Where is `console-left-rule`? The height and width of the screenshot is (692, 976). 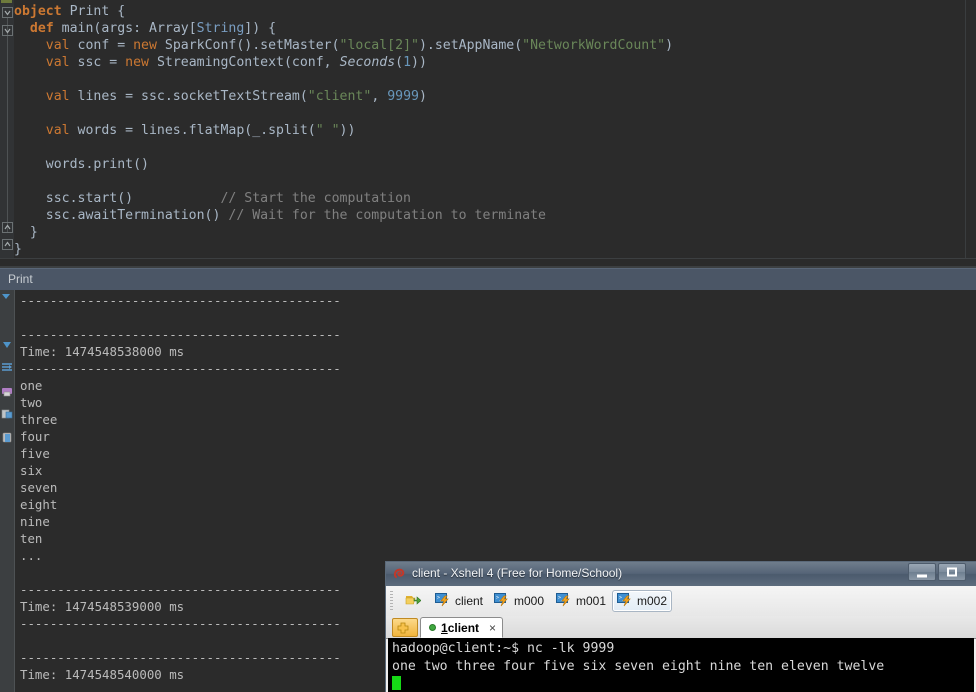 console-left-rule is located at coordinates (14, 491).